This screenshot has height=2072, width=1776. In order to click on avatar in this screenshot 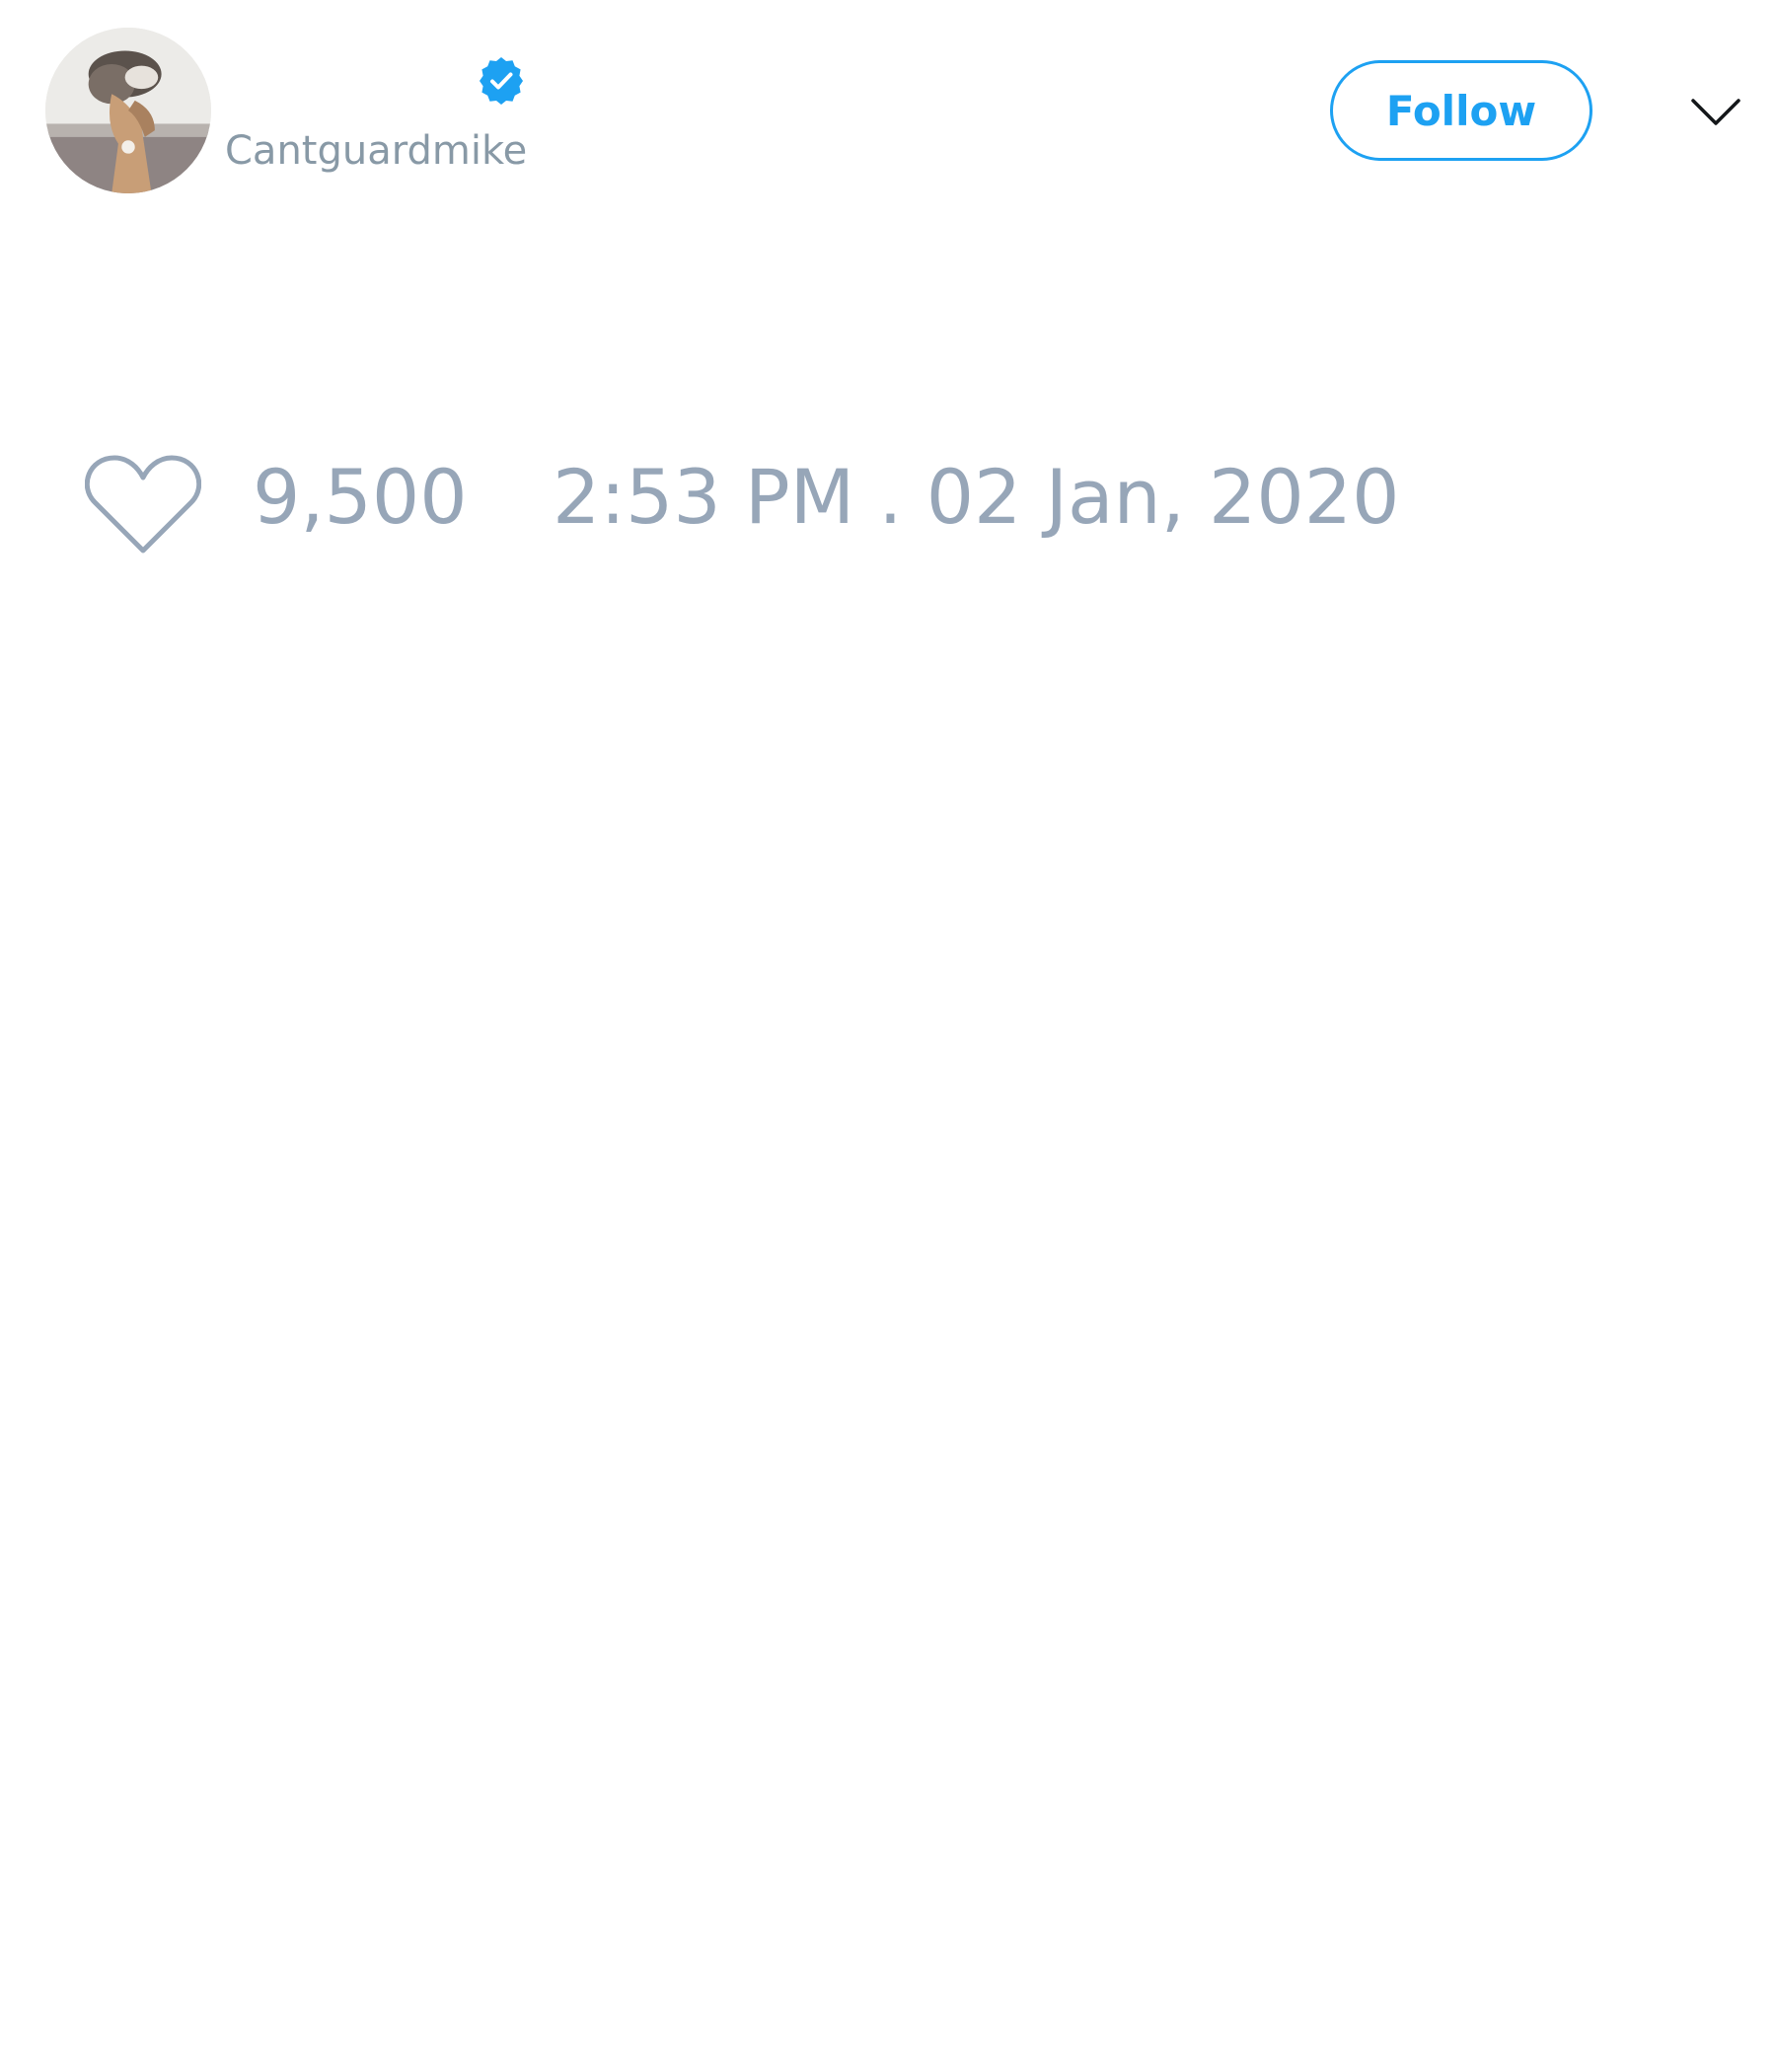, I will do `click(128, 111)`.